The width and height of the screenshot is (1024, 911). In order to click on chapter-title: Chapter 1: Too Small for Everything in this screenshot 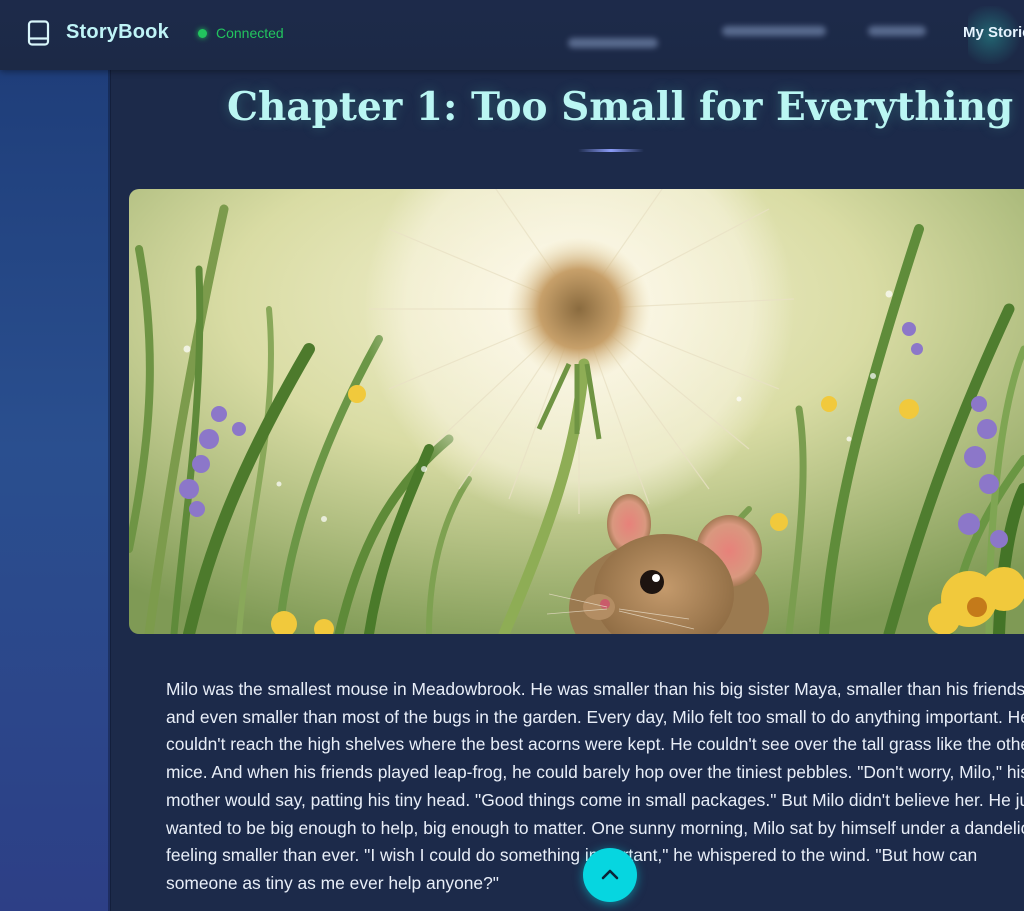, I will do `click(620, 107)`.